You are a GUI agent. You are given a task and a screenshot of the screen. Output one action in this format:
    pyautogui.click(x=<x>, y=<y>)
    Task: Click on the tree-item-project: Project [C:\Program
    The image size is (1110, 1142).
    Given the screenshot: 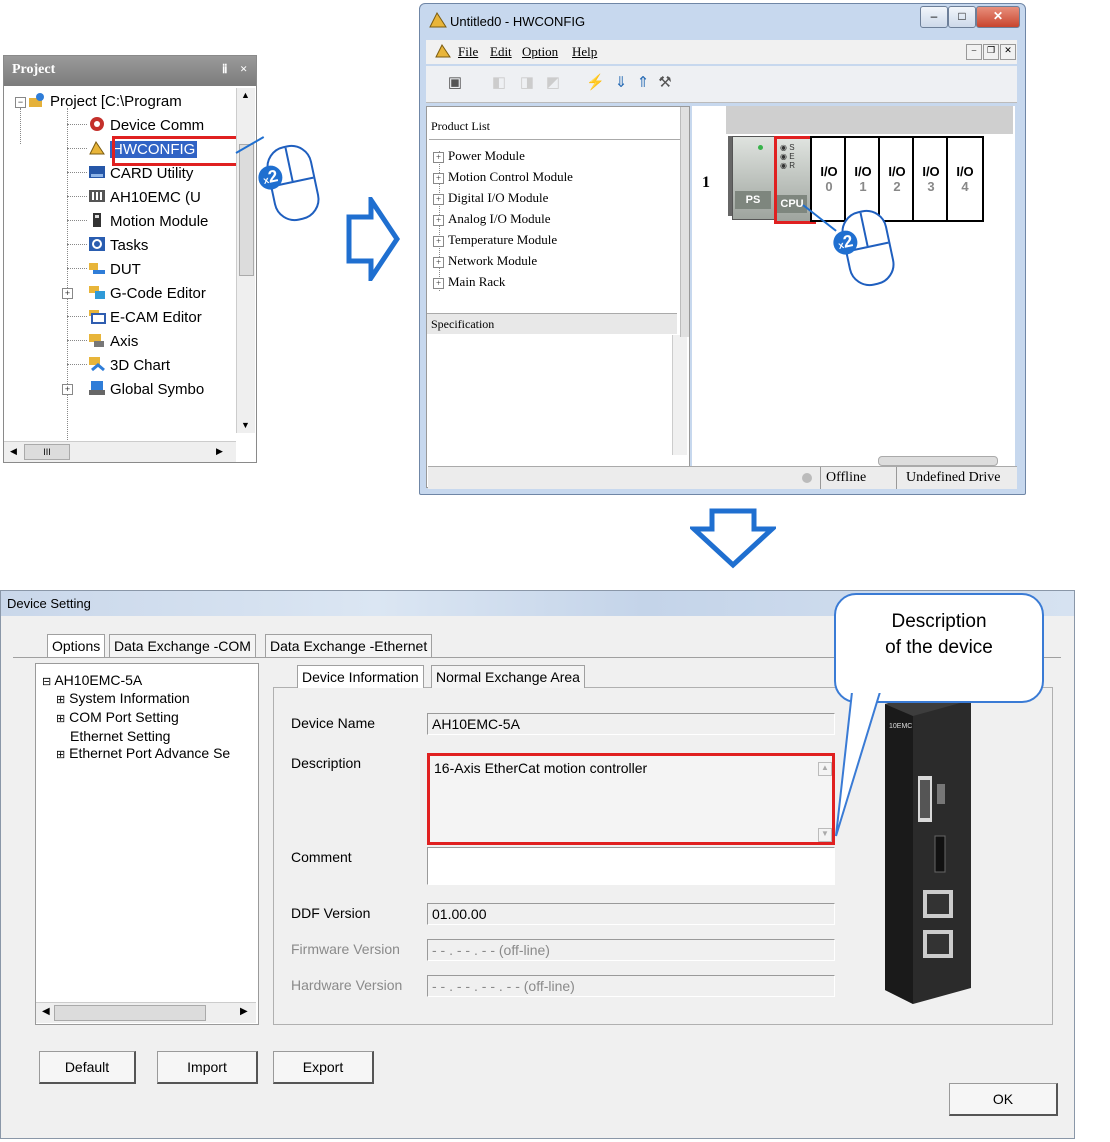 What is the action you would take?
    pyautogui.click(x=105, y=104)
    